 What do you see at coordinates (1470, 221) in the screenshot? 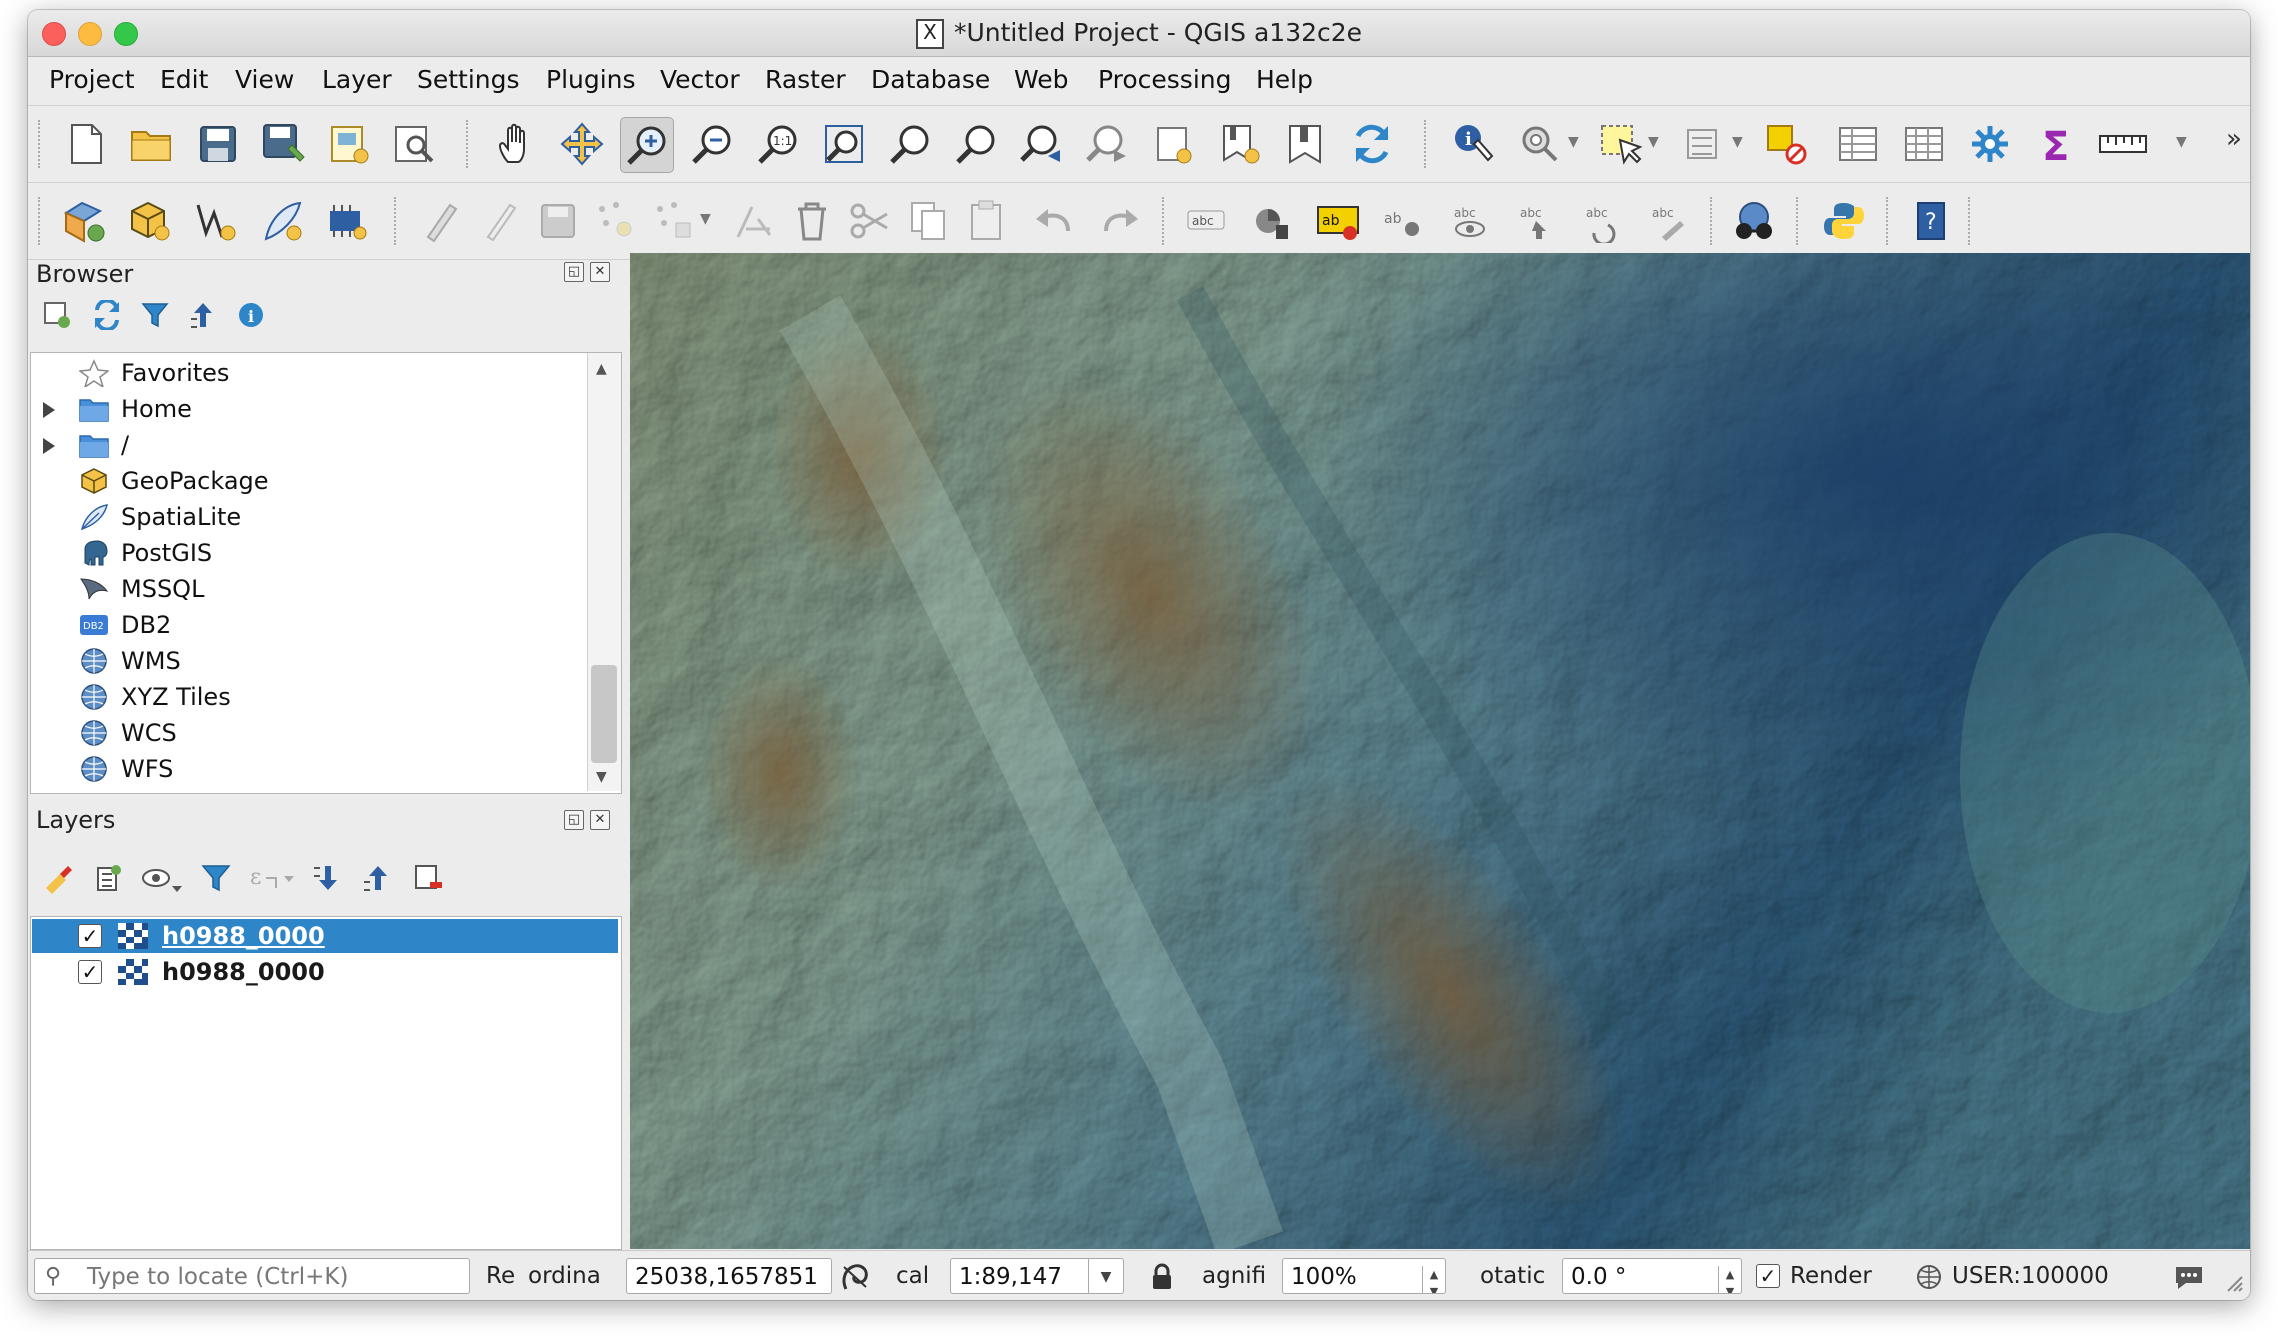
I see `show-hide-labels-icon: abc` at bounding box center [1470, 221].